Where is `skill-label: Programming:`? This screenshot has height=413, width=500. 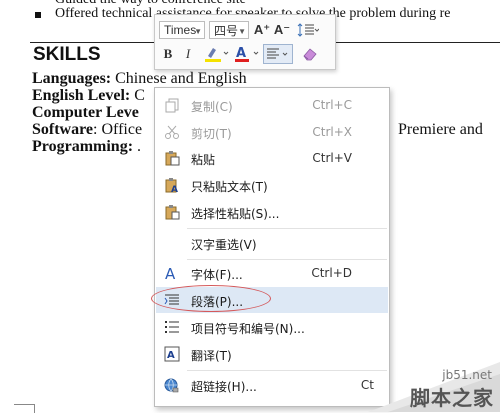 skill-label: Programming: is located at coordinates (83, 146).